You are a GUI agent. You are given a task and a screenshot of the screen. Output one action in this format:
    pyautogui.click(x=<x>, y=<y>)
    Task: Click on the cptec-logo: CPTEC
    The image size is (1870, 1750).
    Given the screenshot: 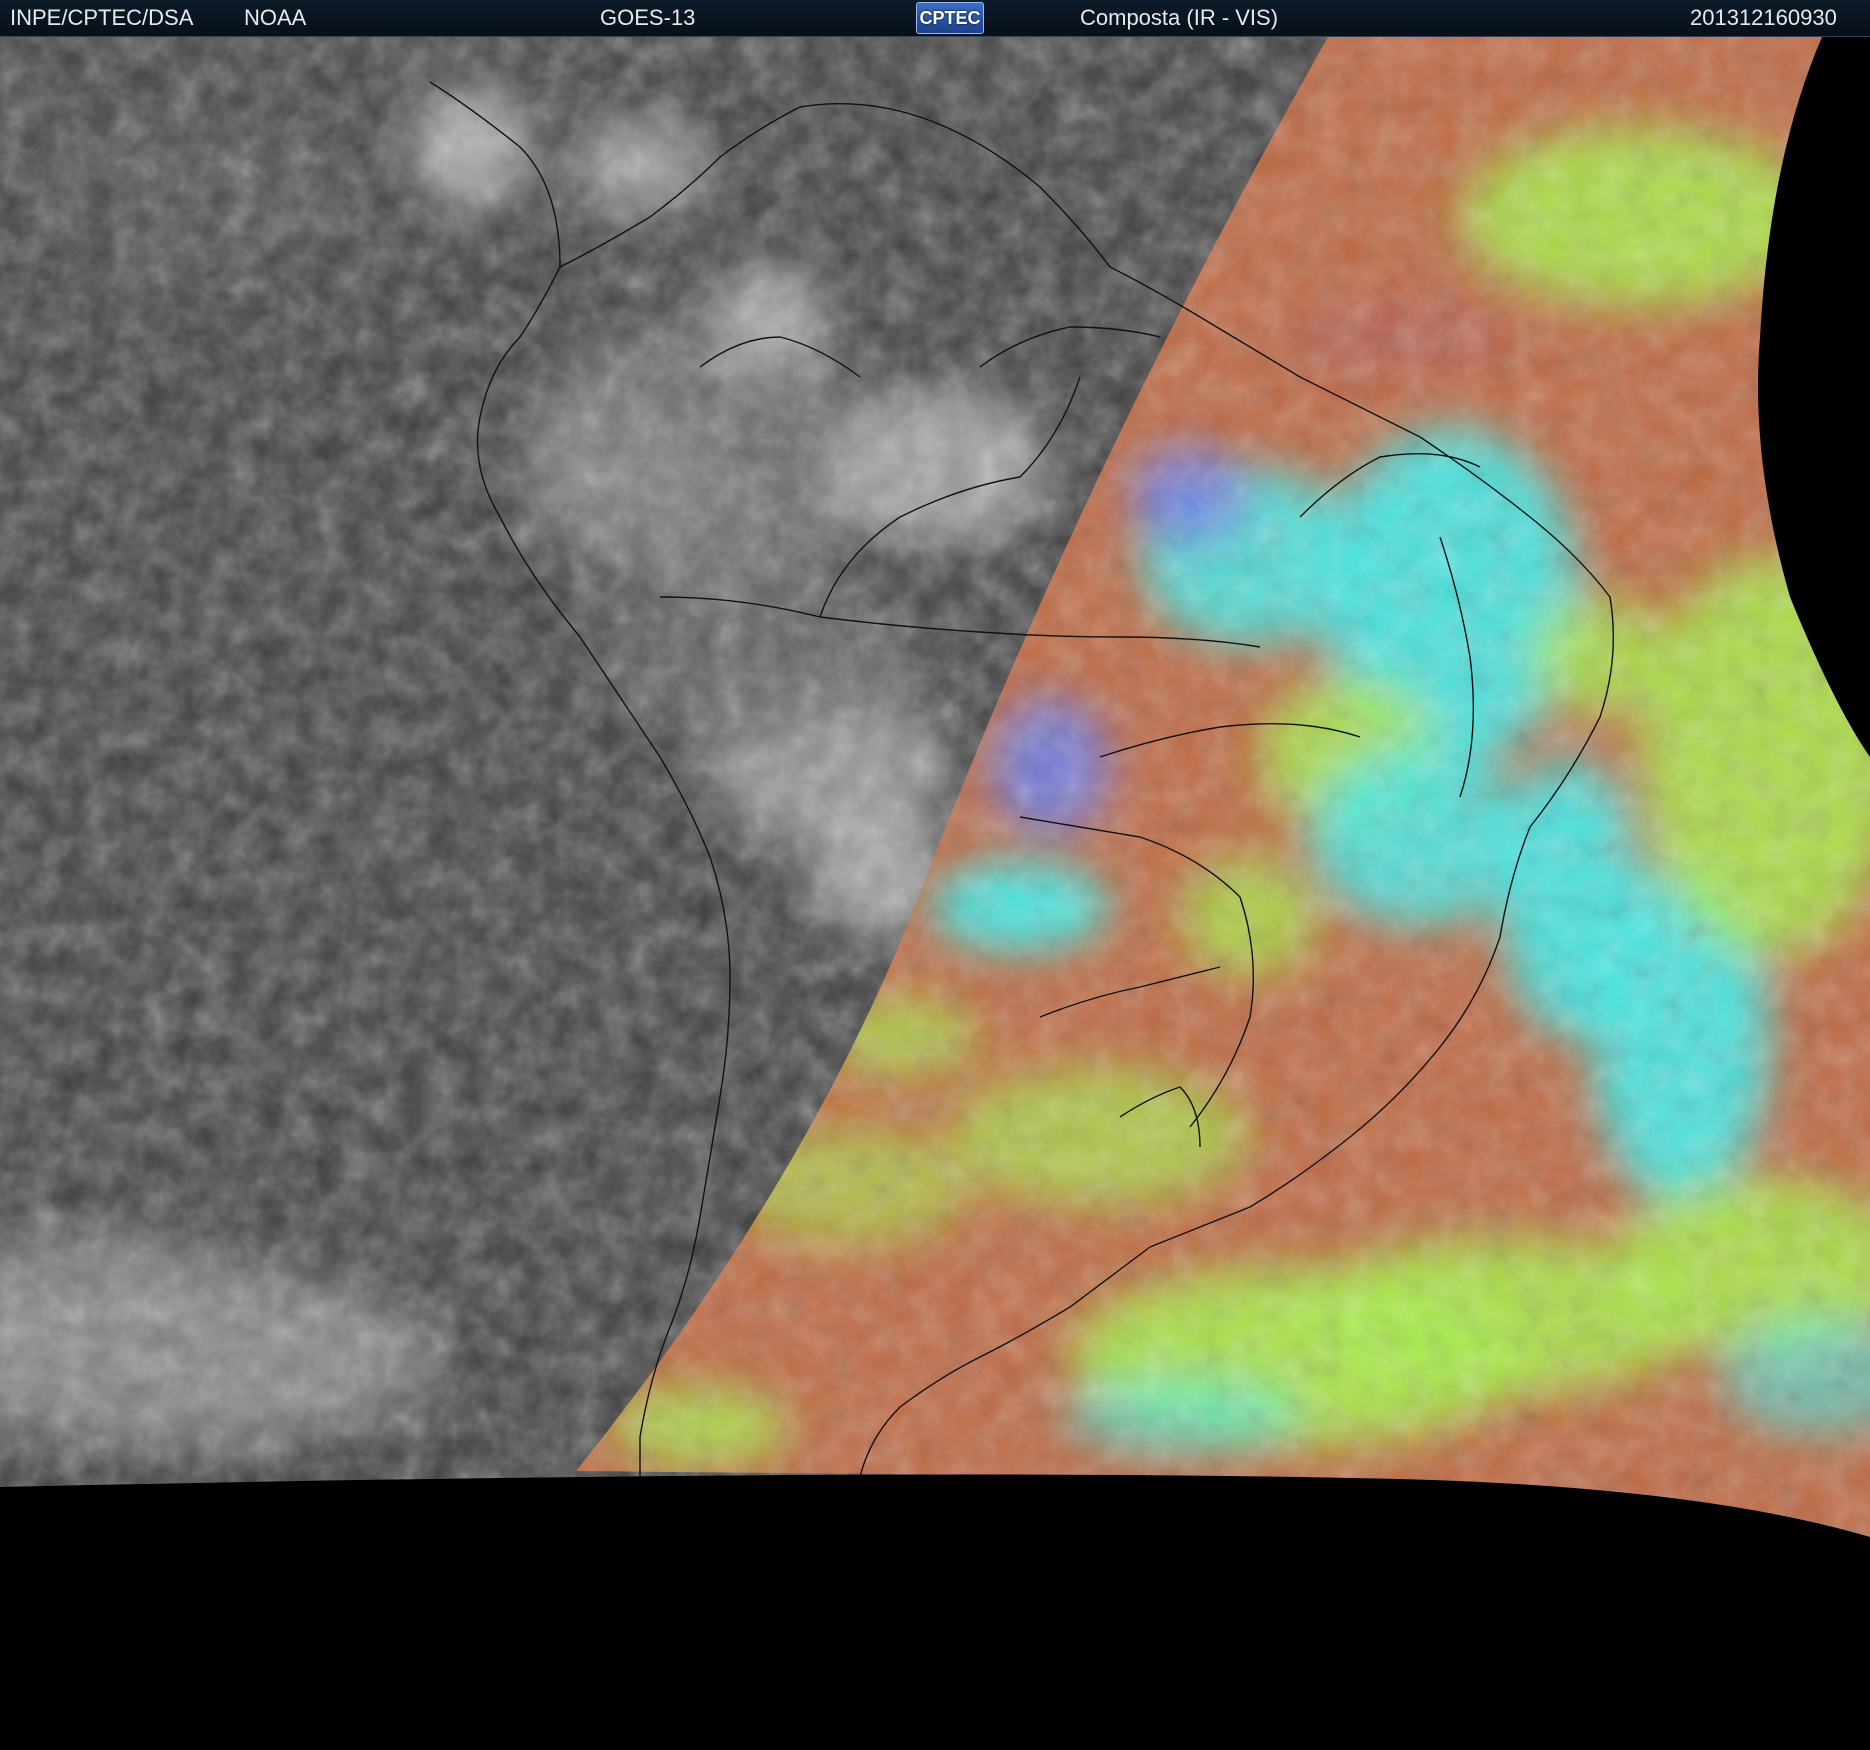 What is the action you would take?
    pyautogui.click(x=950, y=18)
    